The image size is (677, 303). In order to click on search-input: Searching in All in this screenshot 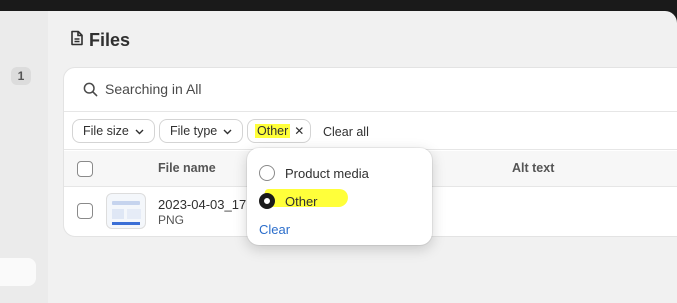, I will do `click(153, 89)`.